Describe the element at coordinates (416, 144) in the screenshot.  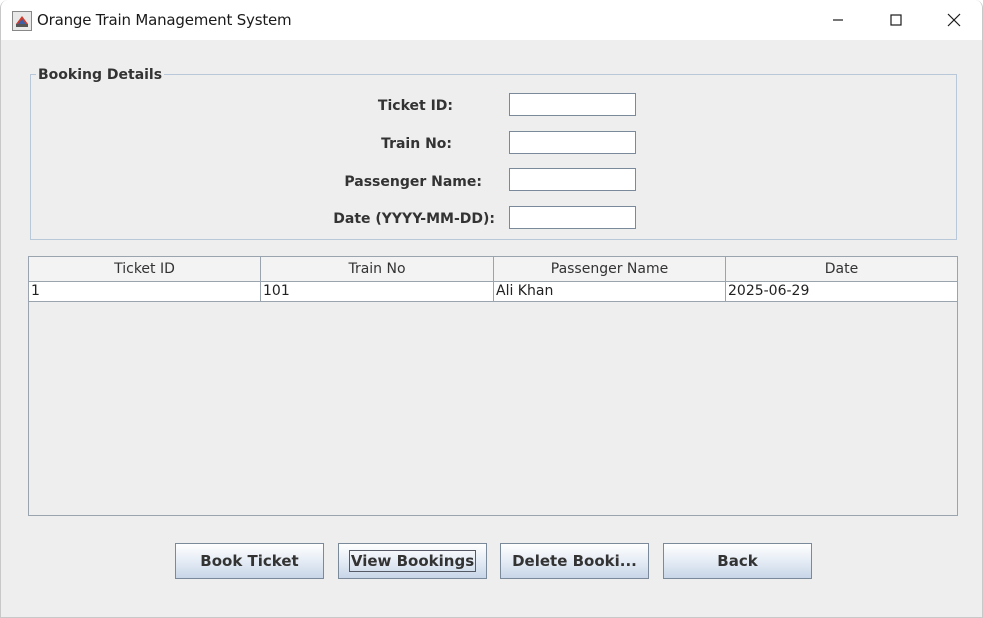
I see `train-no-label: Train No:` at that location.